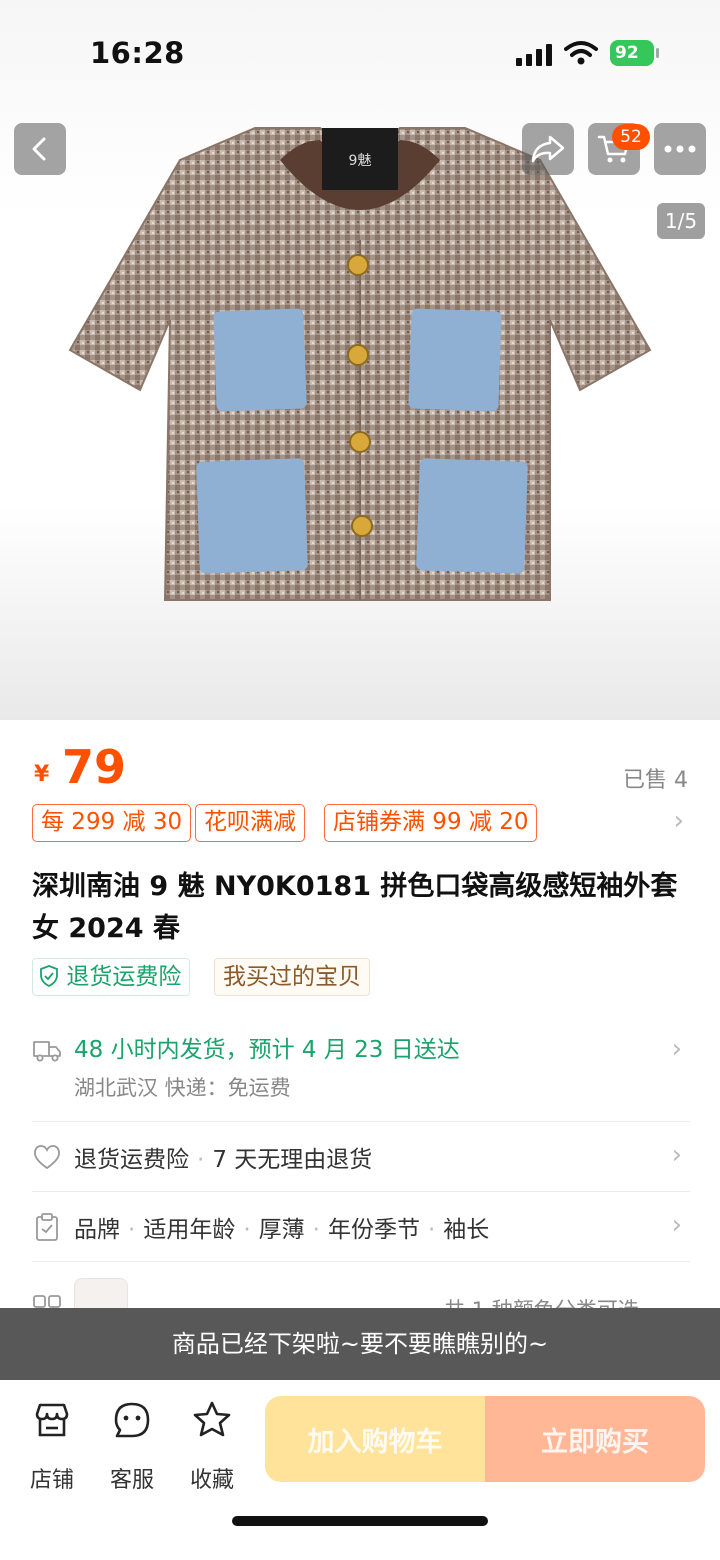 The image size is (720, 1560). What do you see at coordinates (360, 1521) in the screenshot?
I see `home-indicator` at bounding box center [360, 1521].